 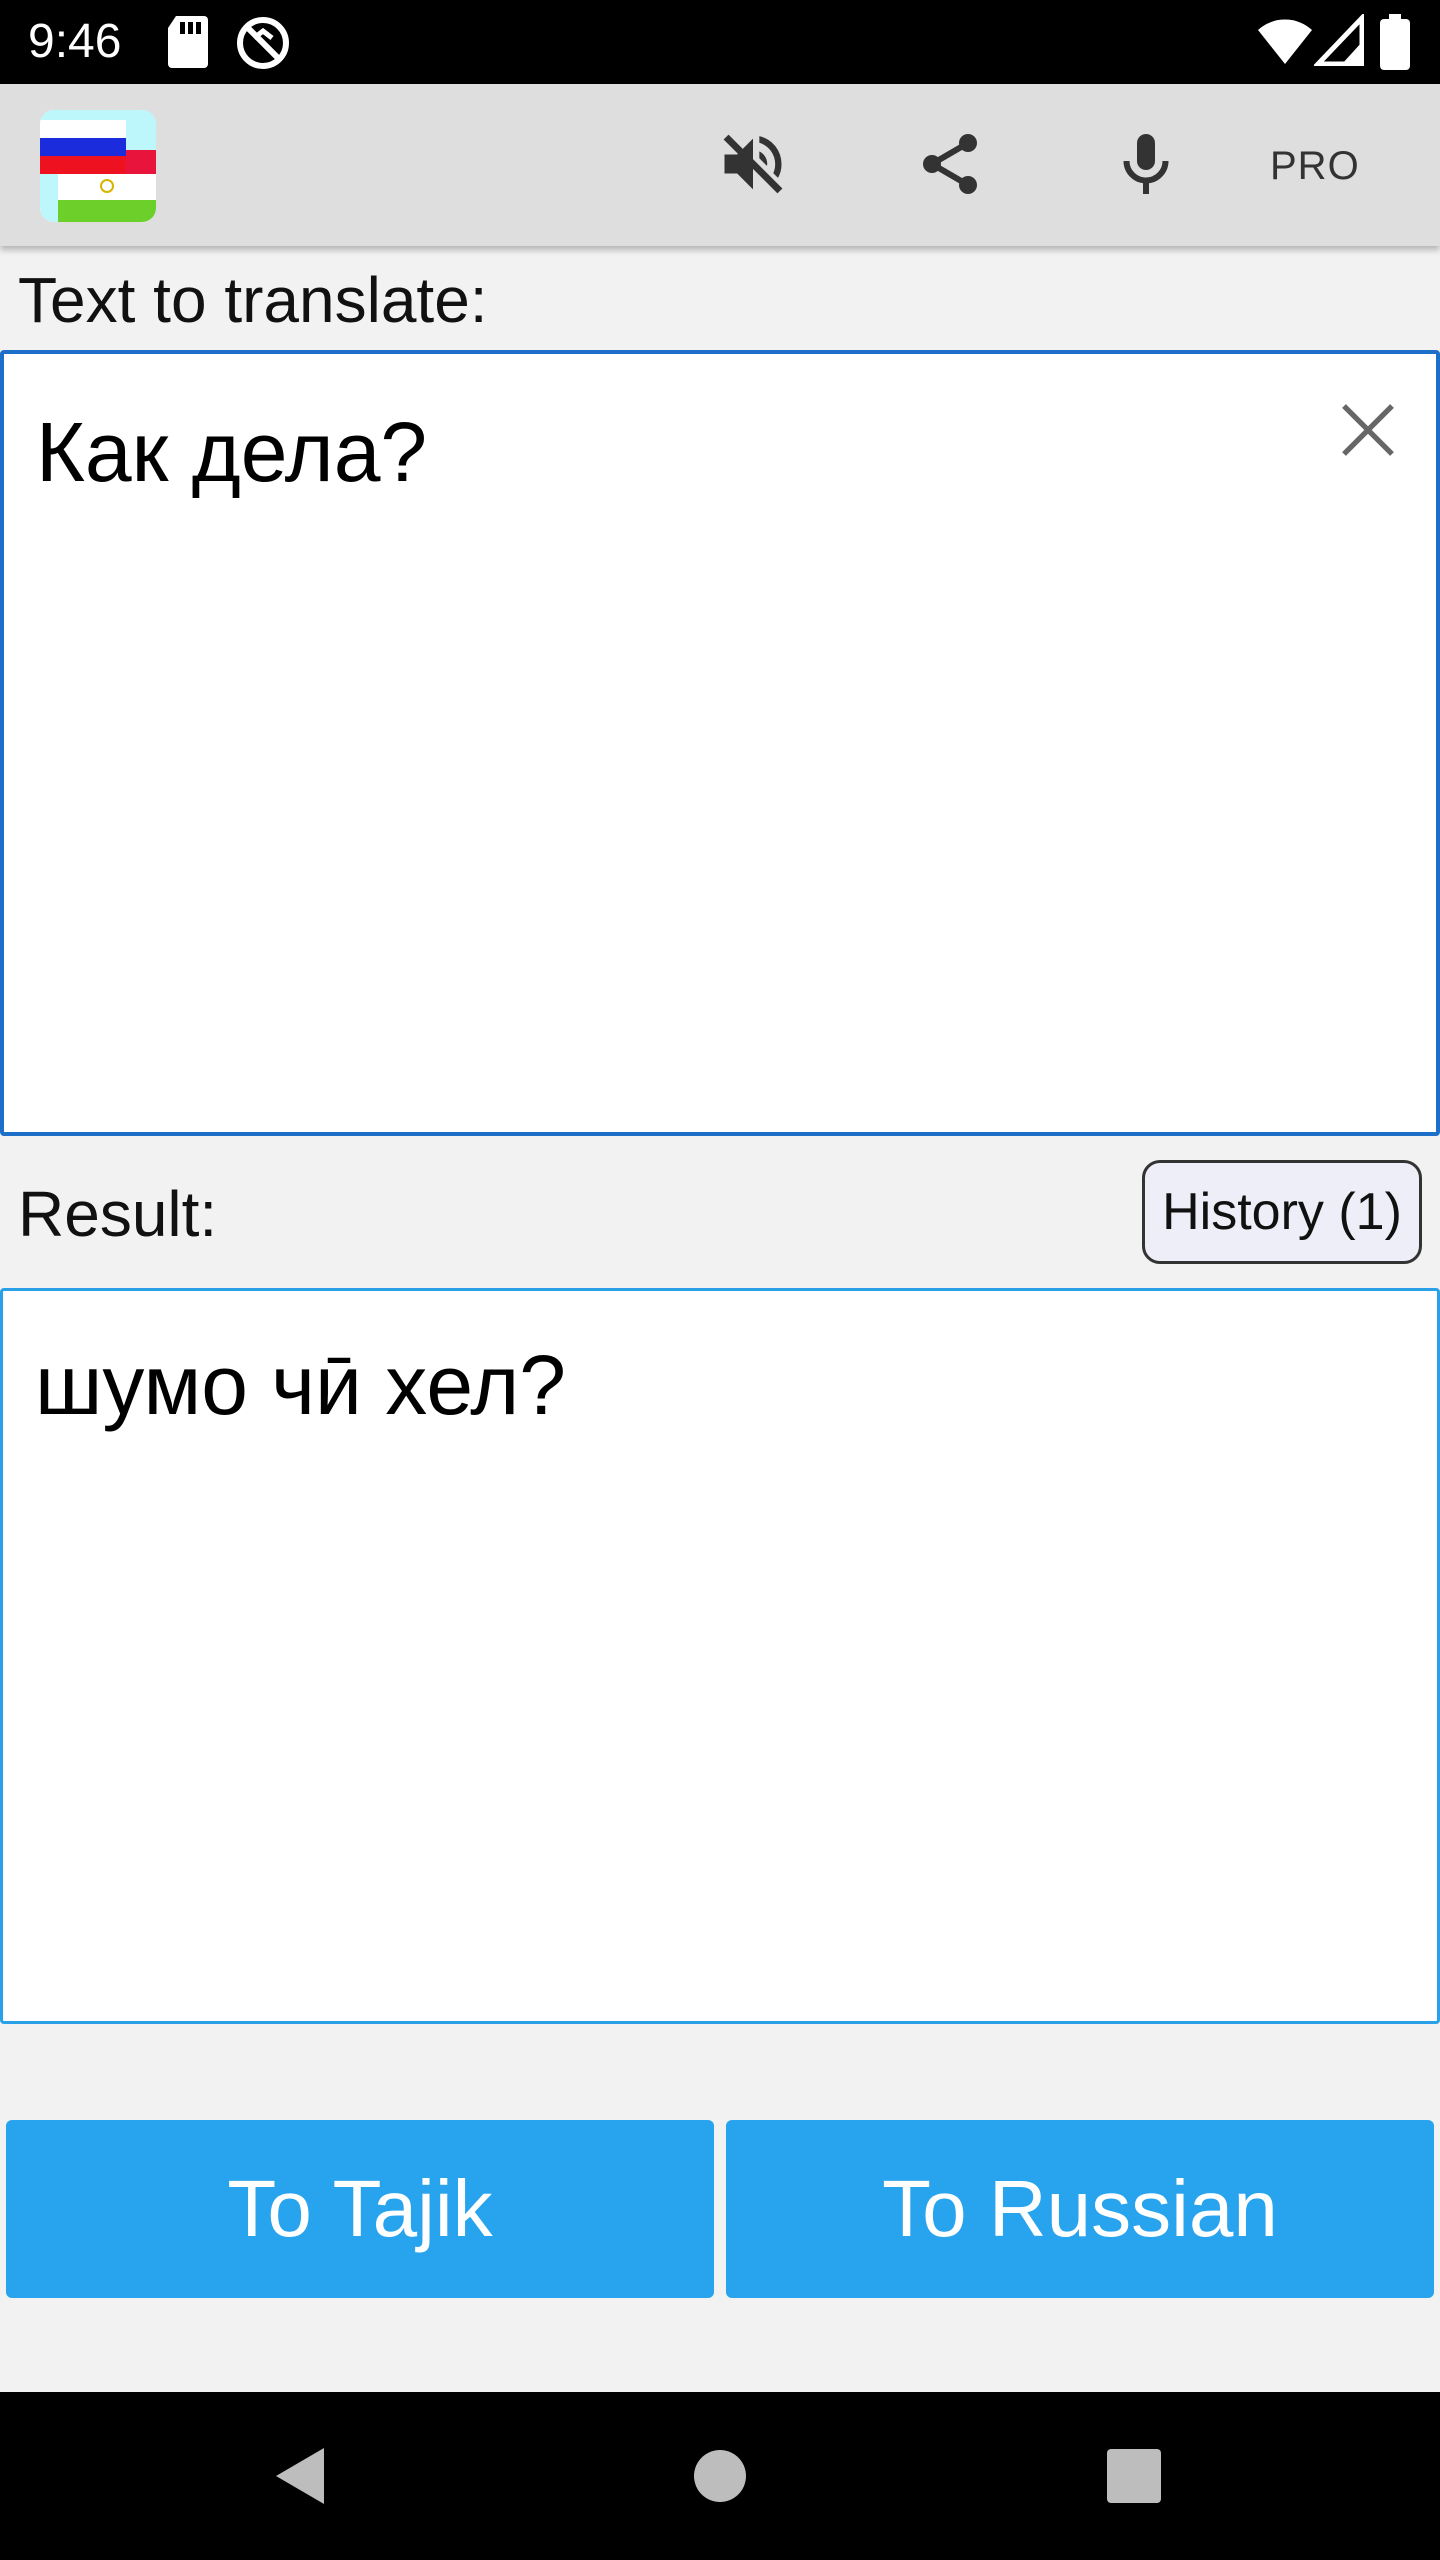 I want to click on share-icon, so click(x=950, y=164).